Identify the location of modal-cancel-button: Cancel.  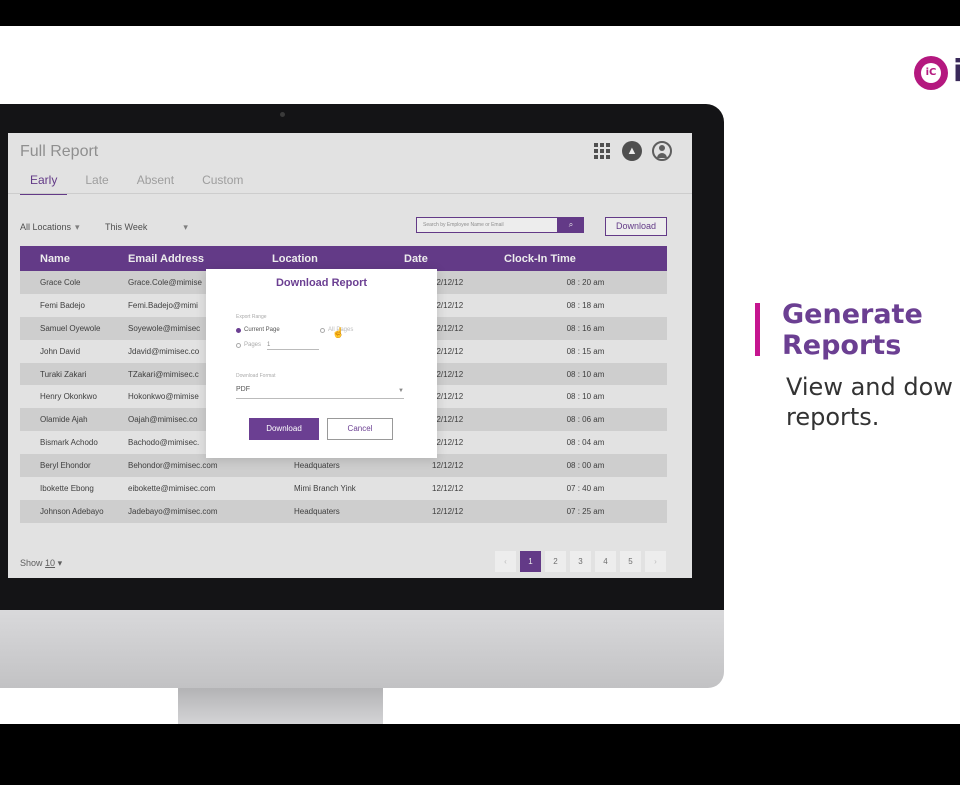
(360, 429).